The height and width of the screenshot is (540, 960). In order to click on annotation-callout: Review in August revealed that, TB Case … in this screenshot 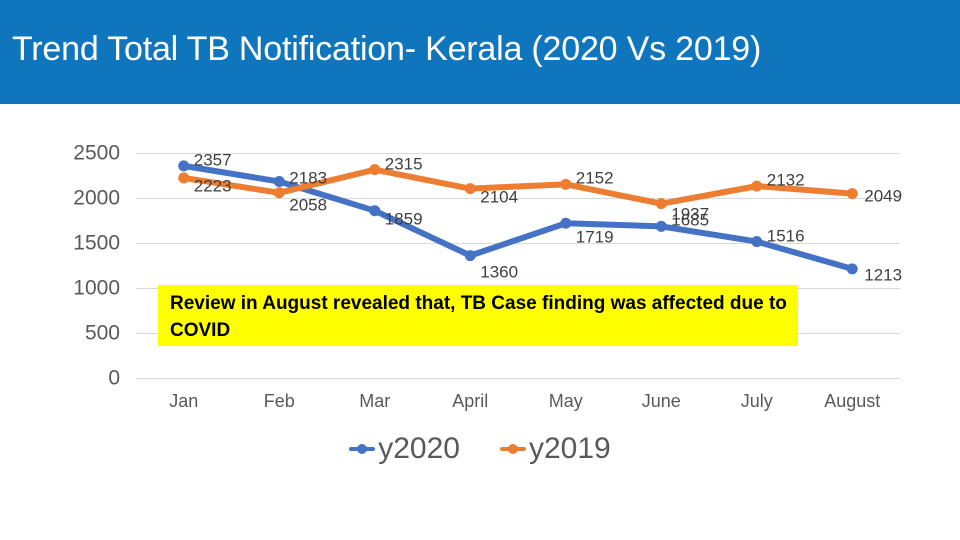, I will do `click(478, 315)`.